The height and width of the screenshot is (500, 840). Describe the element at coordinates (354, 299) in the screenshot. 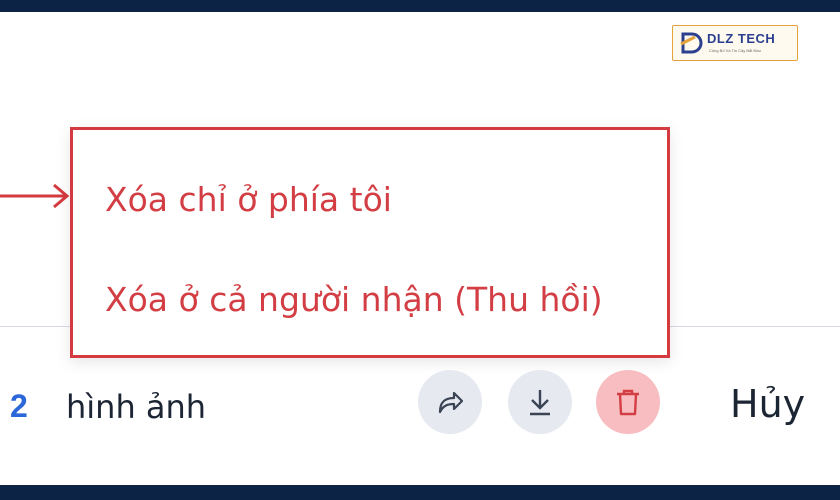

I see `delete-for-everyone-option: Xóa ở cả người nhận (Thu hồi)` at that location.